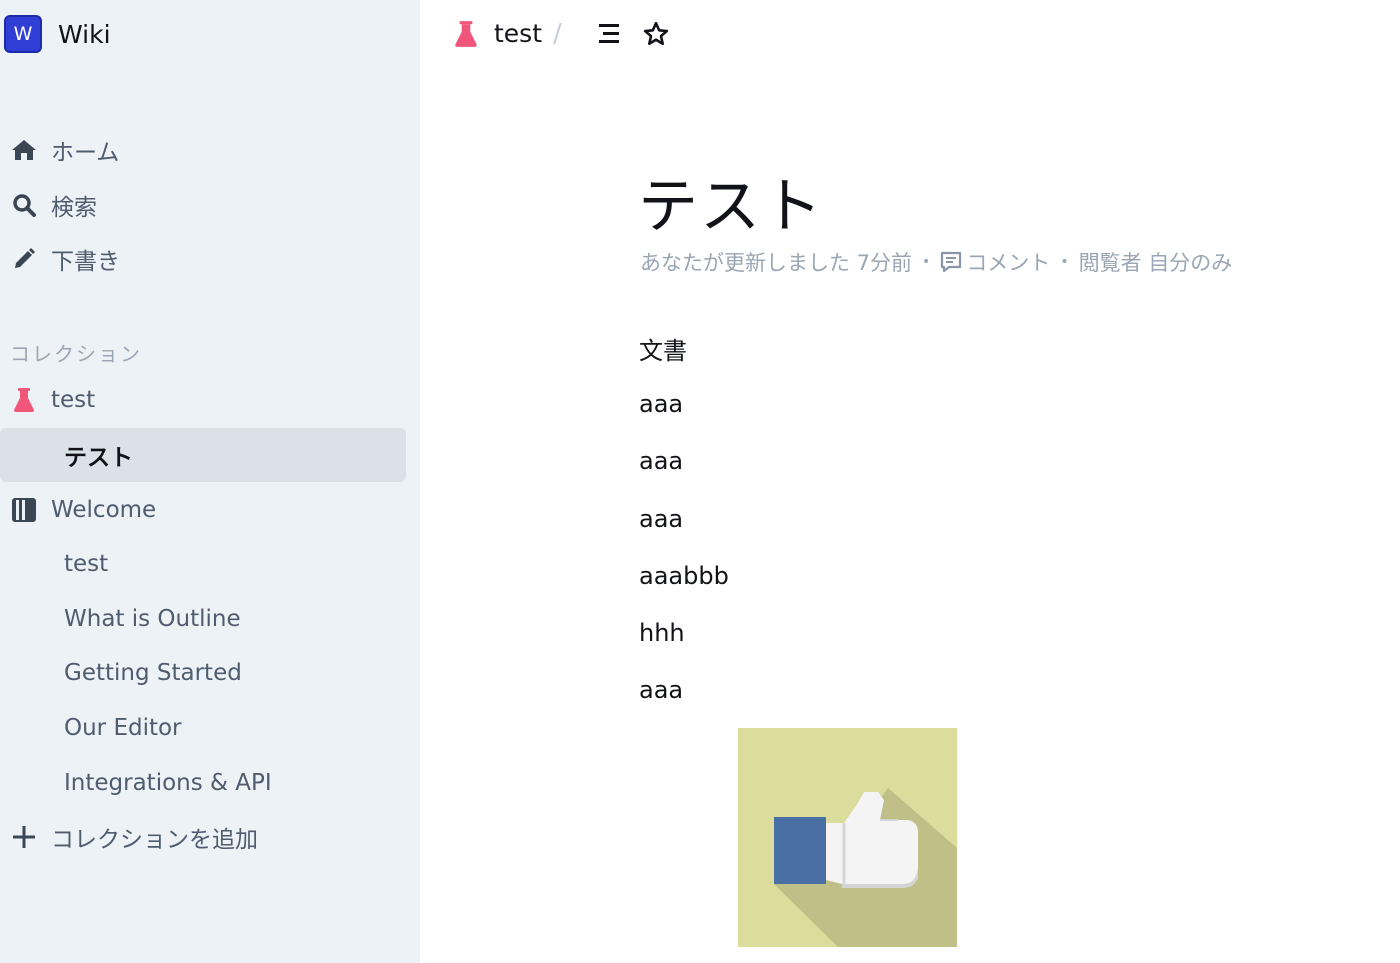  Describe the element at coordinates (153, 673) in the screenshot. I see `sidebar-item-label: Getting Started` at that location.